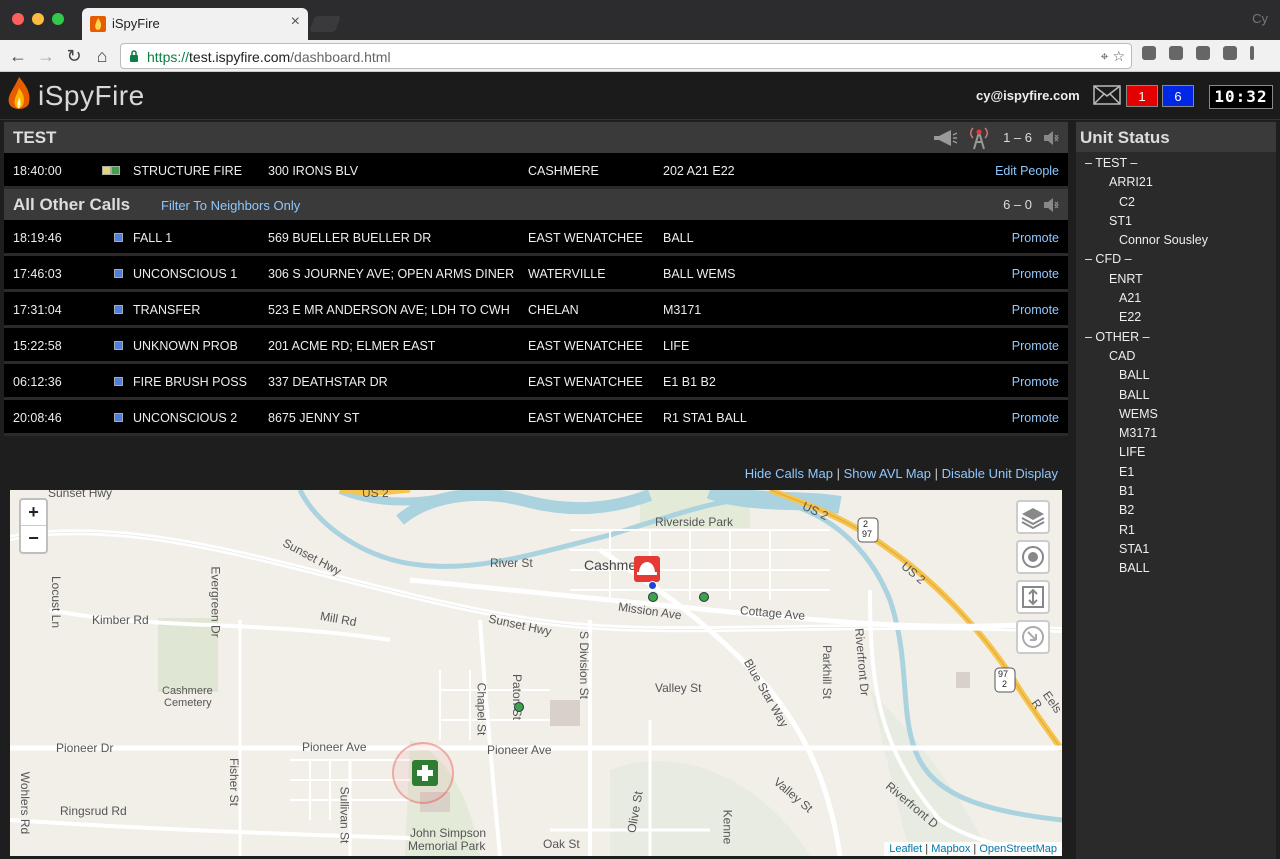  Describe the element at coordinates (352, 346) in the screenshot. I see `call-address: 201 ACME RD; ELMER EAST` at that location.